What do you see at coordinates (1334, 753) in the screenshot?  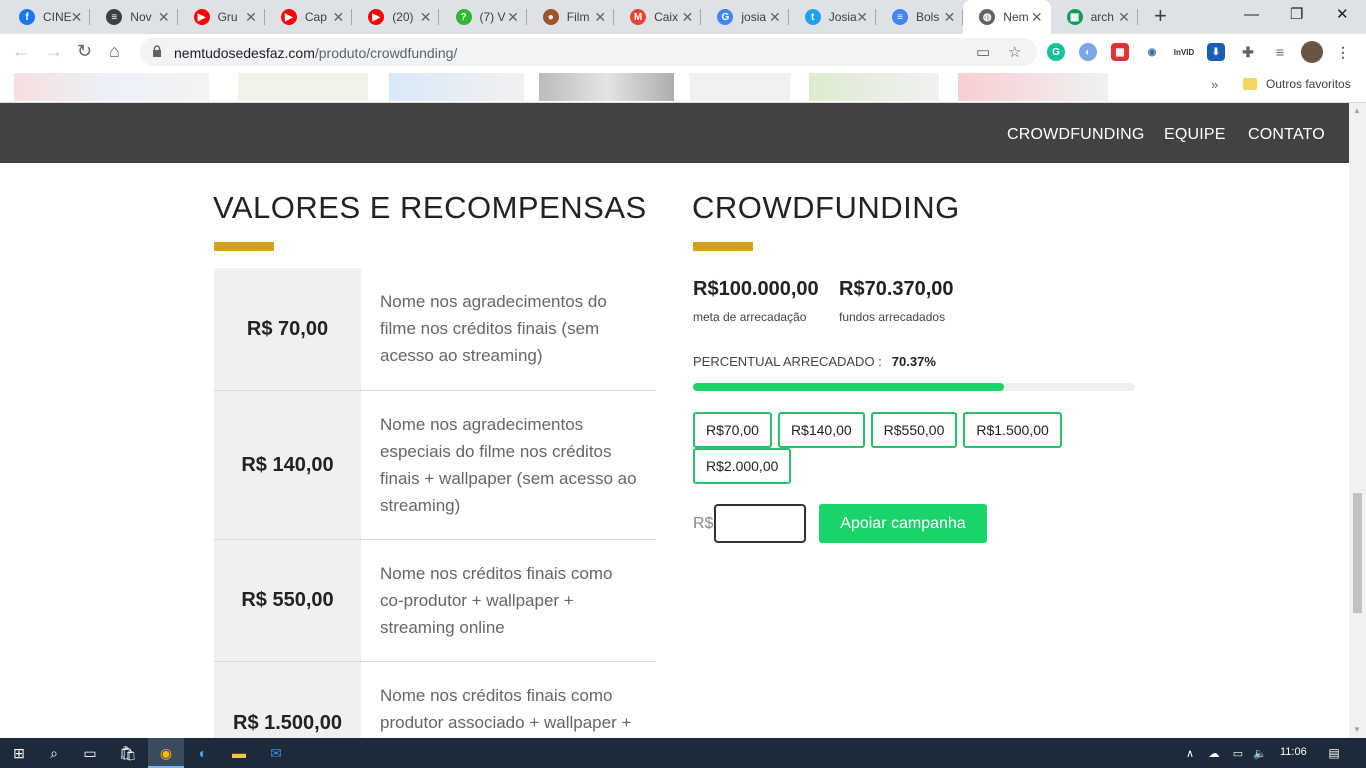 I see `notifications-icon: ▤` at bounding box center [1334, 753].